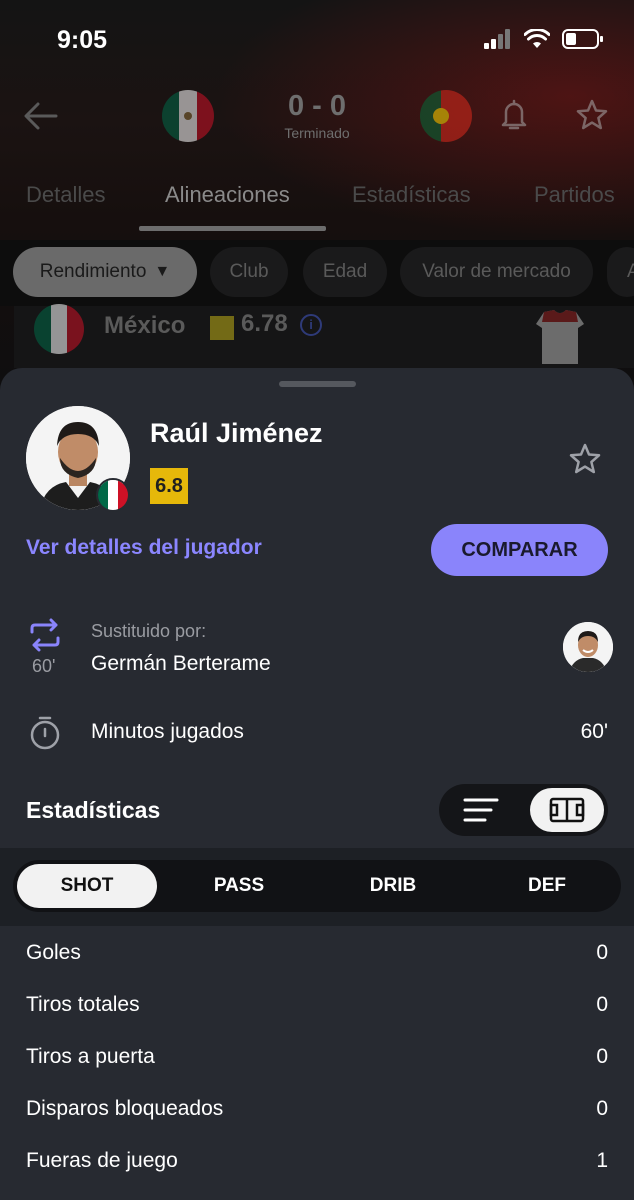 The width and height of the screenshot is (634, 1200). What do you see at coordinates (574, 195) in the screenshot?
I see `tab-partidos: Partidos` at bounding box center [574, 195].